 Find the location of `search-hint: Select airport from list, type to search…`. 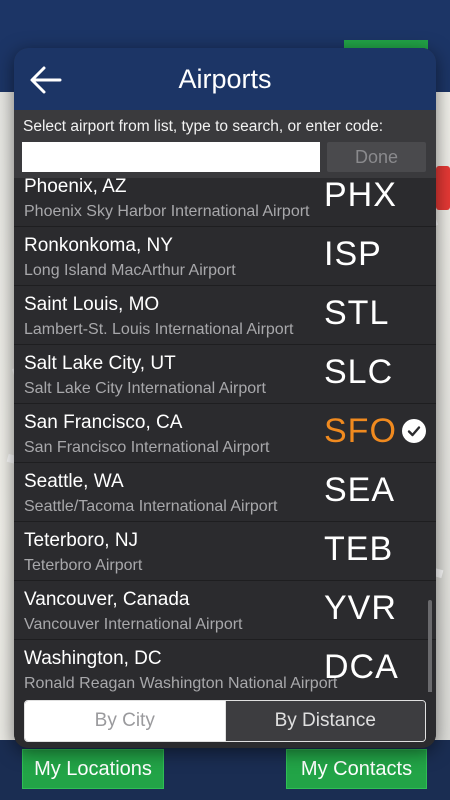

search-hint: Select airport from list, type to search… is located at coordinates (203, 126).